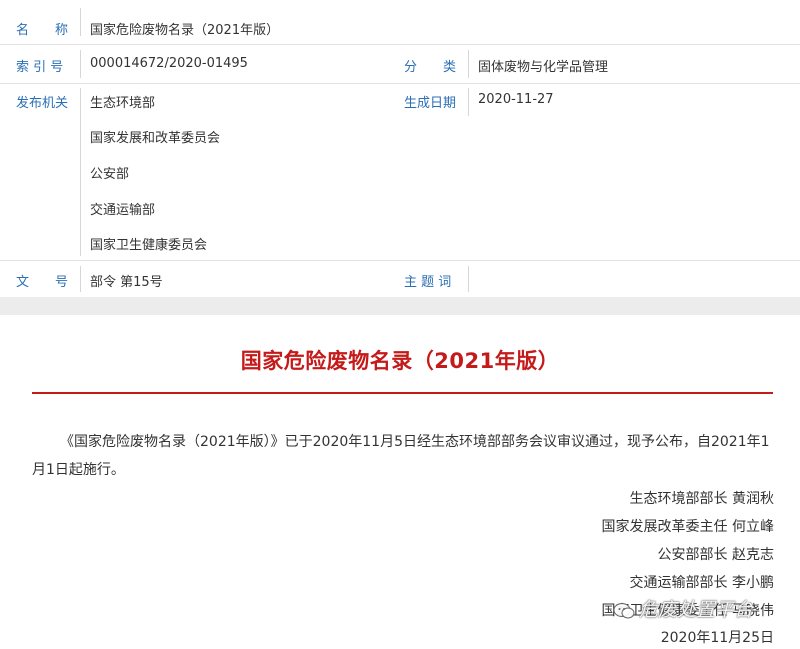  I want to click on issuer-item: 公安部, so click(110, 174).